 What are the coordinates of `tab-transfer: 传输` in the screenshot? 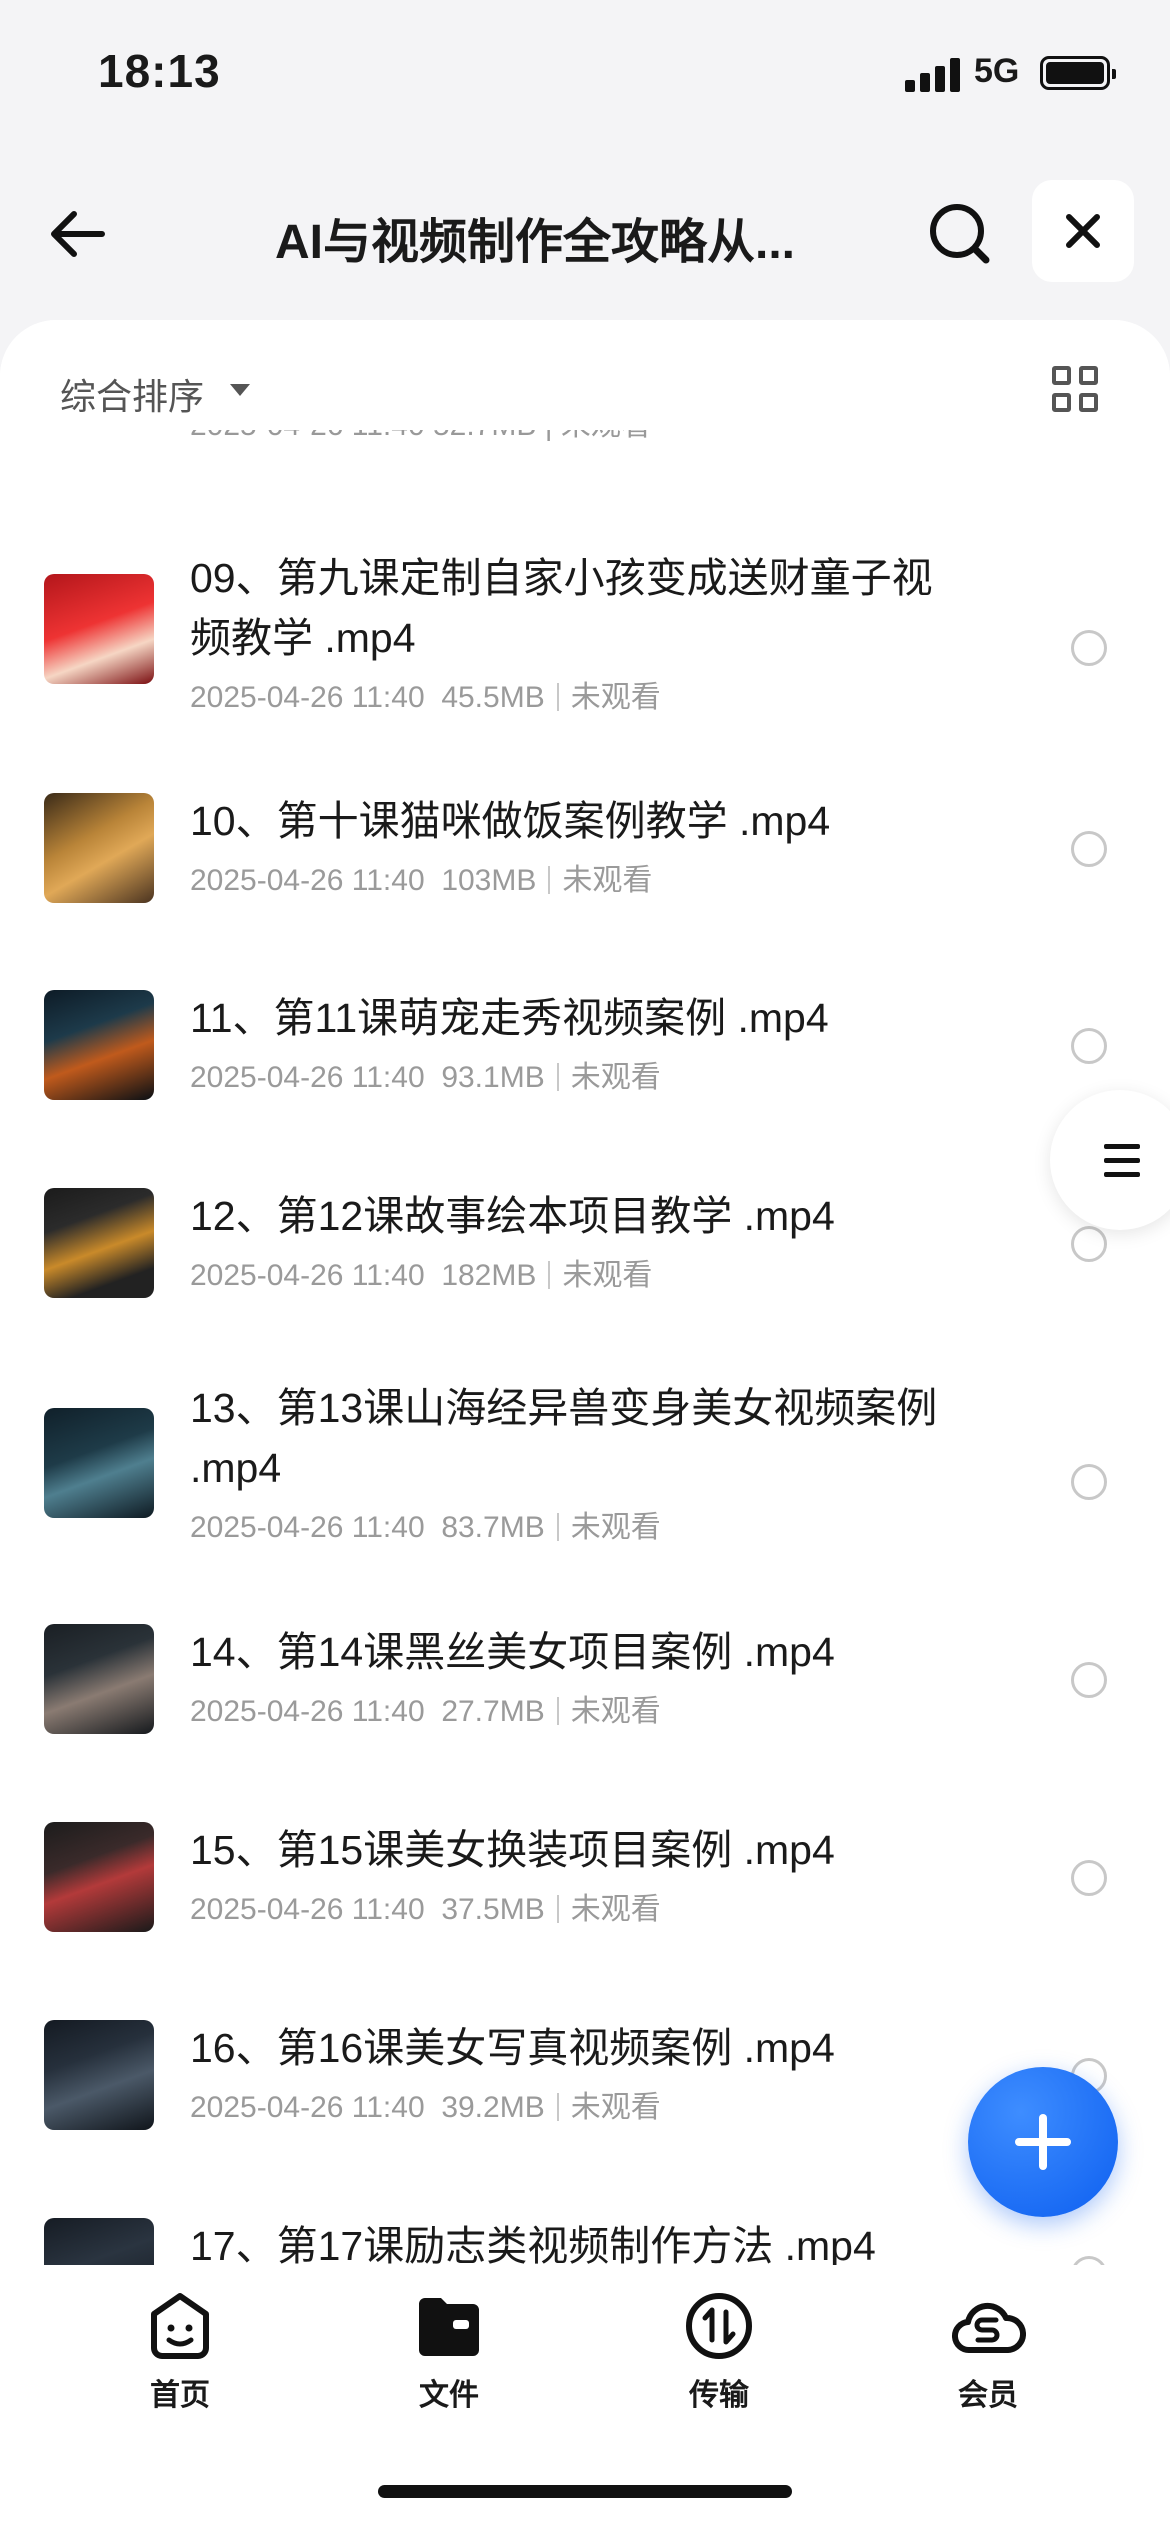 It's located at (719, 2355).